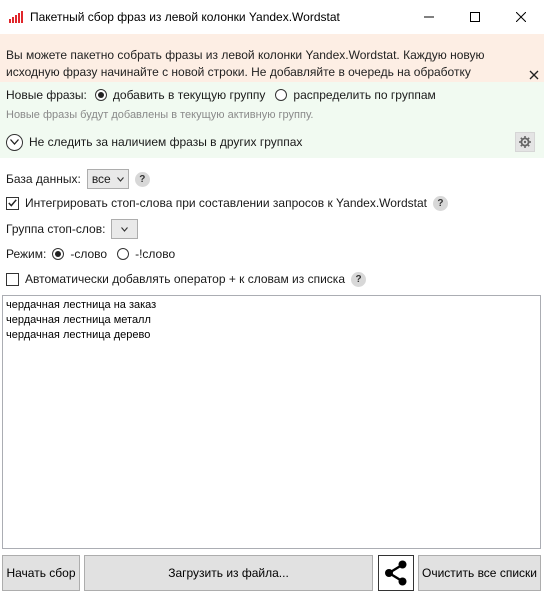 Image resolution: width=544 pixels, height=592 pixels. I want to click on close-icon, so click(521, 17).